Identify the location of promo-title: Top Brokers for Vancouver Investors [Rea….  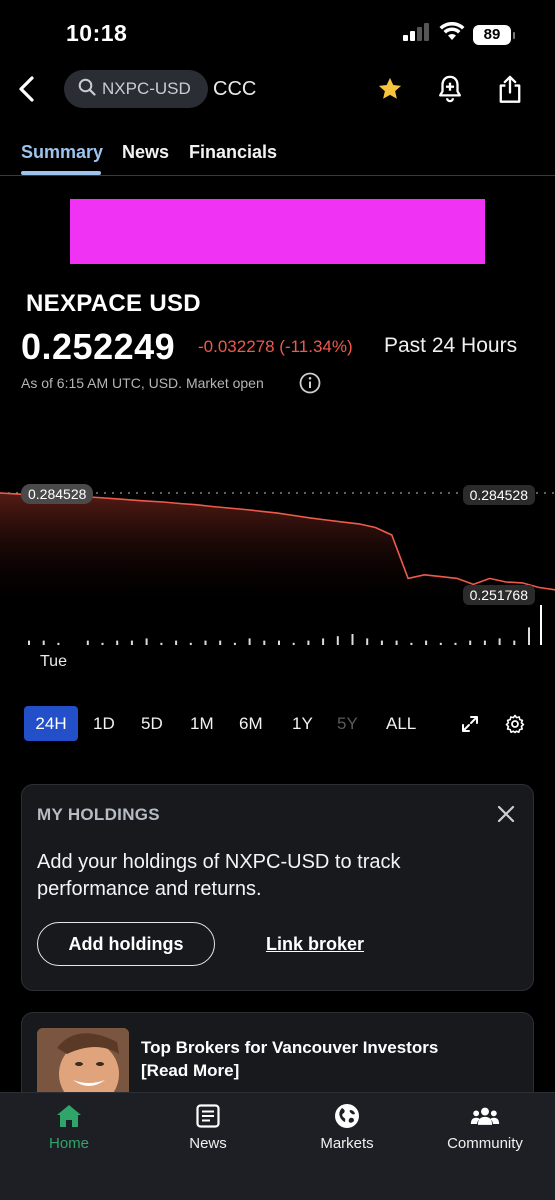
(290, 1059).